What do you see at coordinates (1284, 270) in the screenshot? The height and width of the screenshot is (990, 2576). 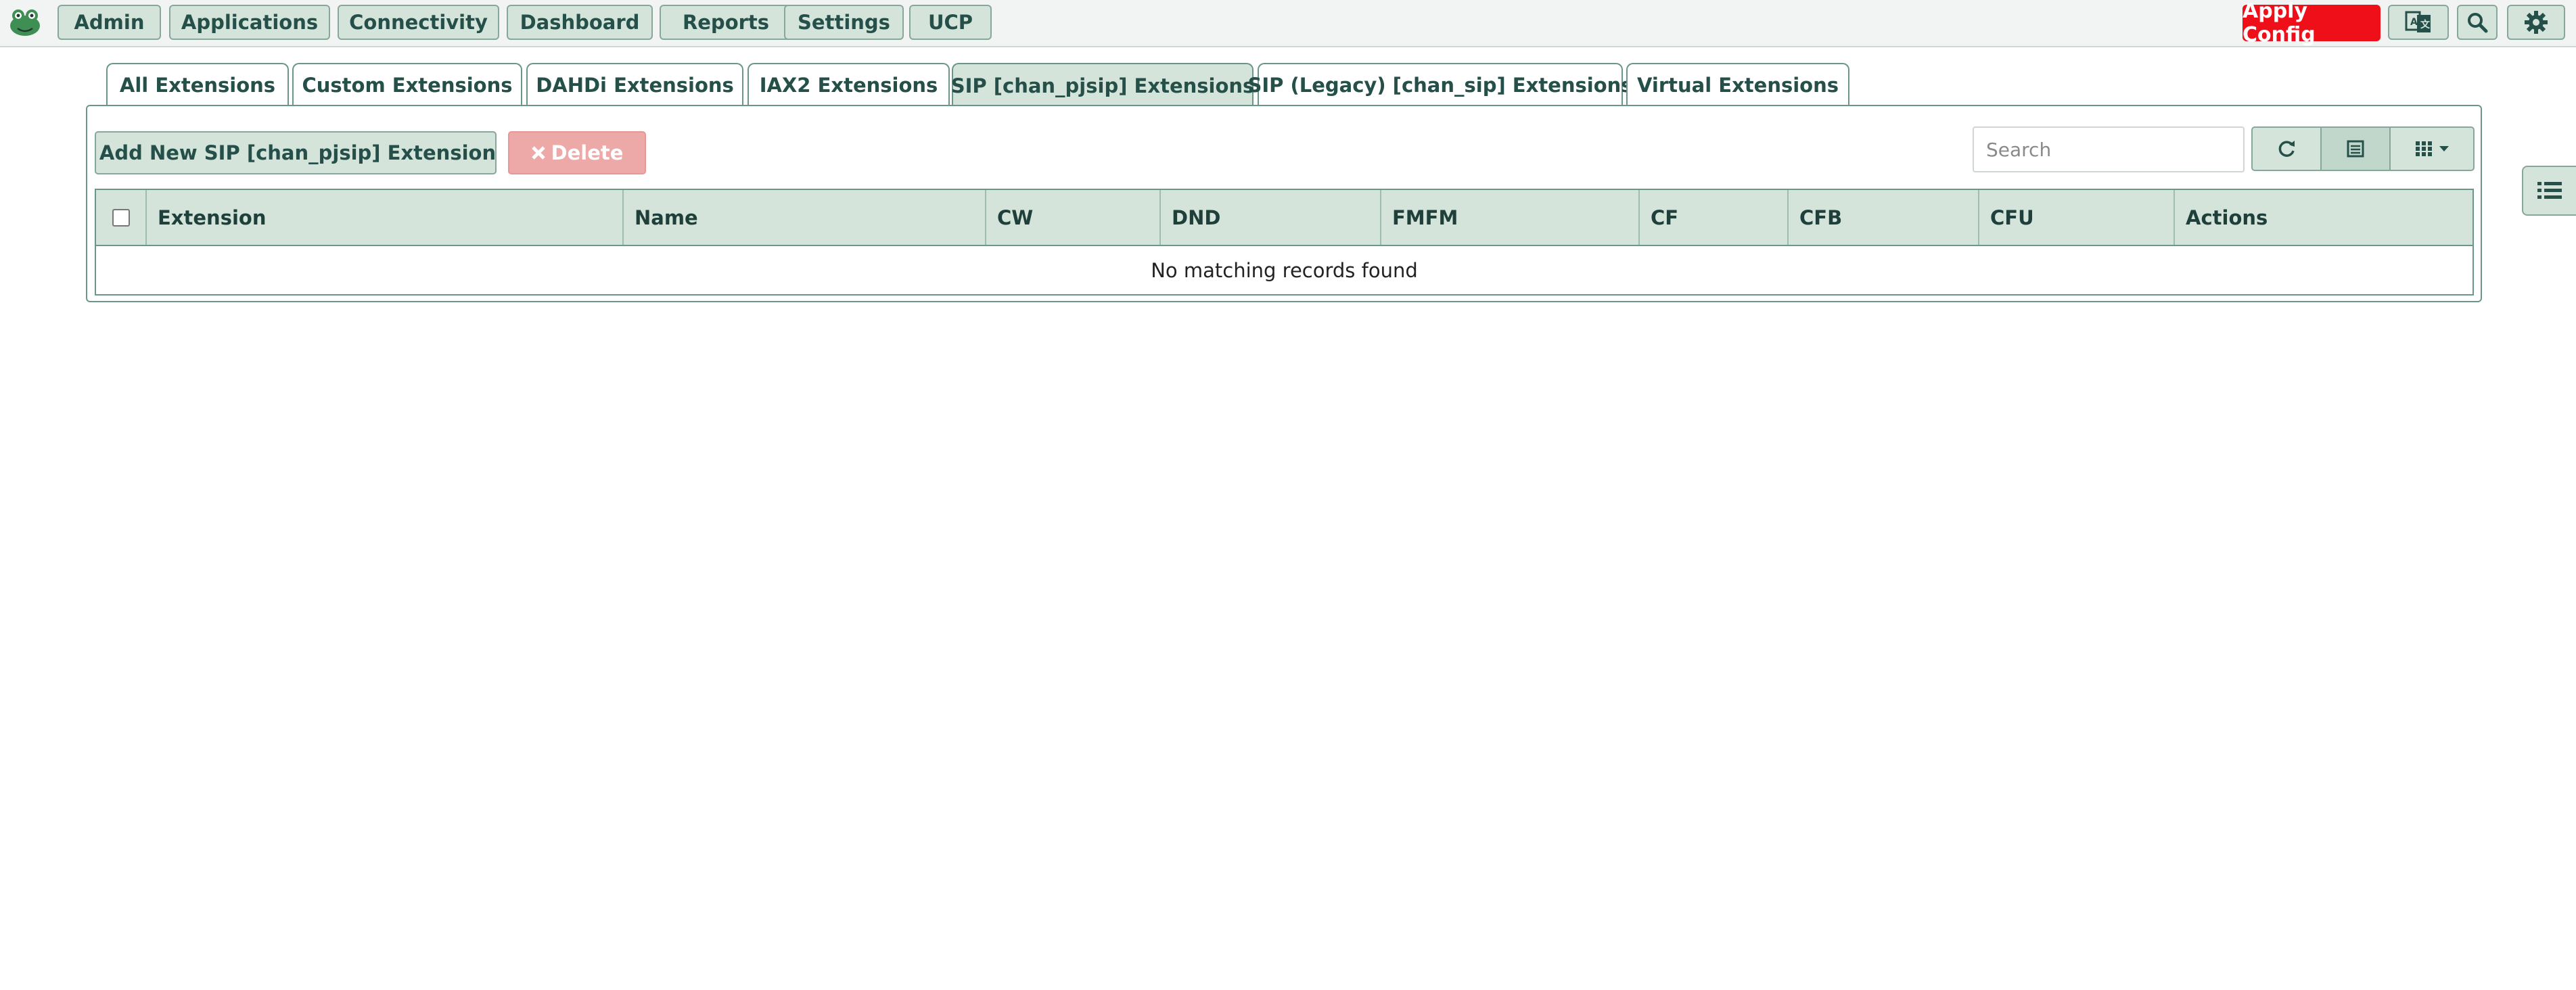 I see `empty-table-message: No matching records found` at bounding box center [1284, 270].